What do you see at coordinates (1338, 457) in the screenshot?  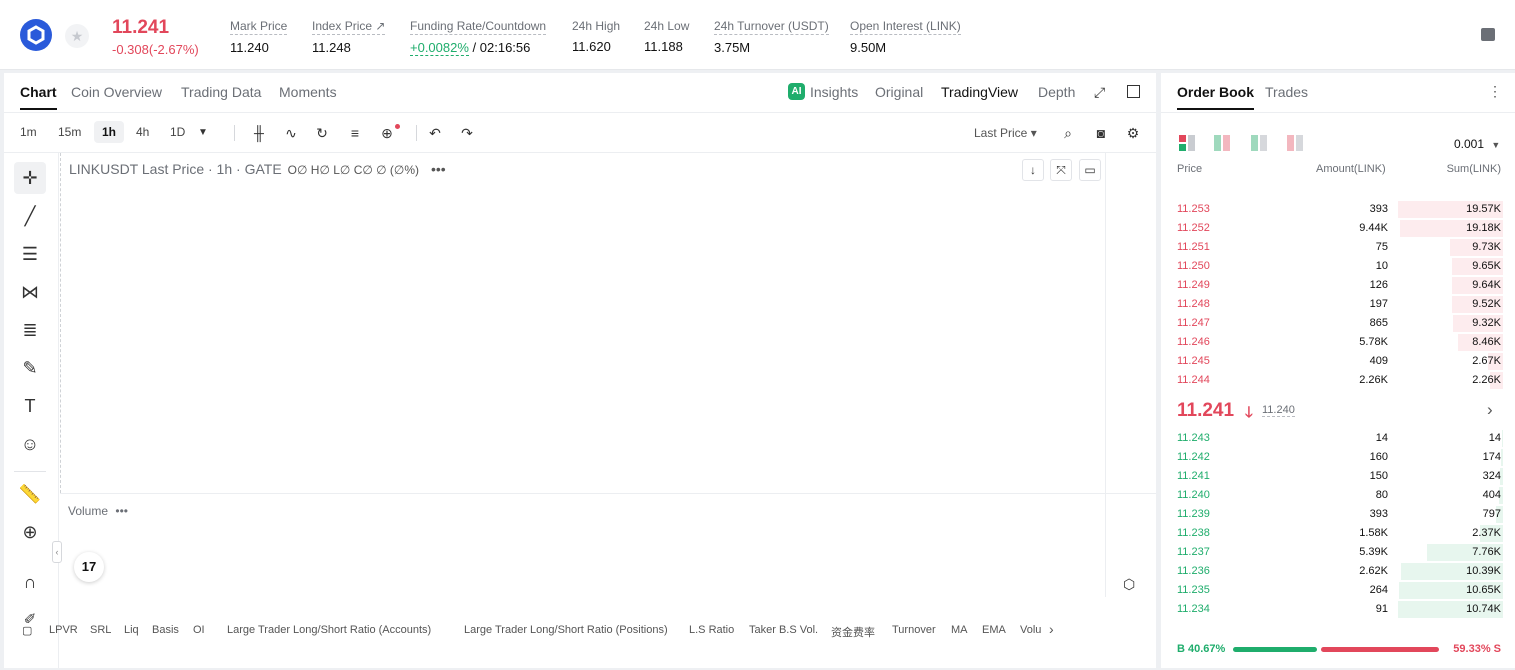 I see `bid-row: 11.242 160 174` at bounding box center [1338, 457].